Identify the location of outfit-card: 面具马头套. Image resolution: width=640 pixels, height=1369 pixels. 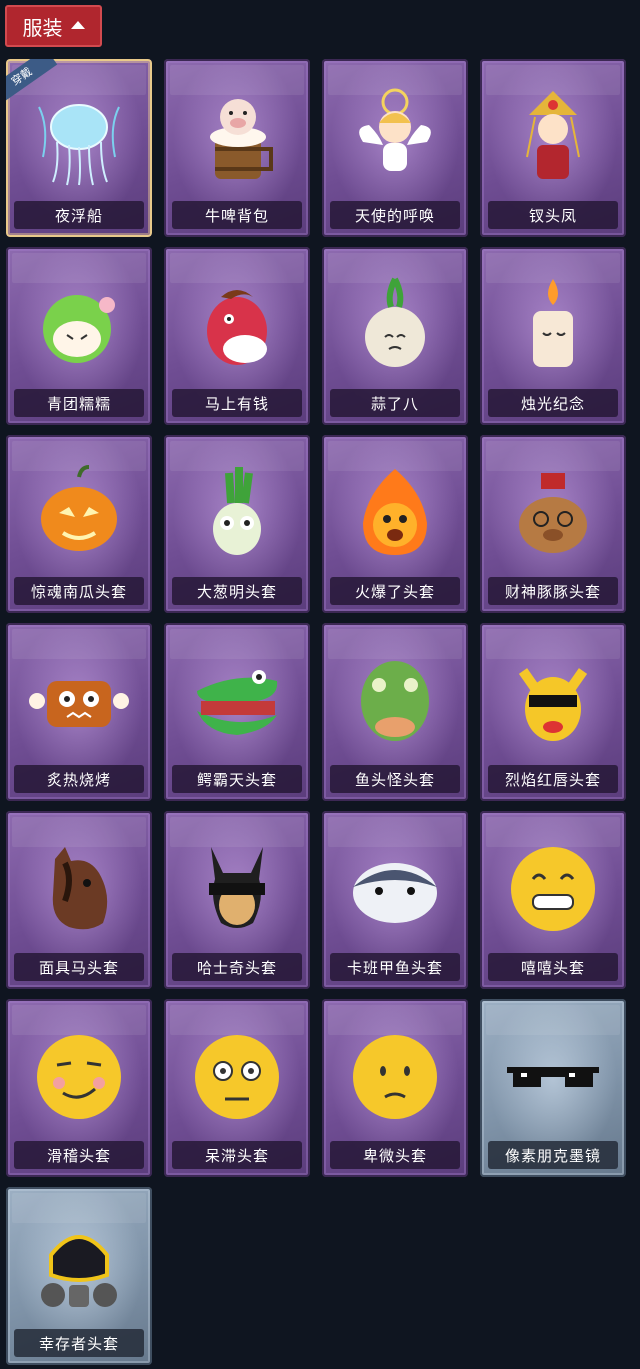
(79, 900).